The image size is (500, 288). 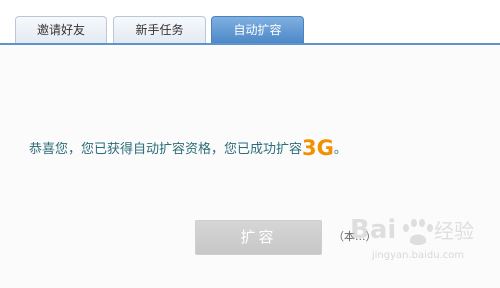 I want to click on baidu-watermark: Bai 经验 jingyan.baidu.com, so click(x=418, y=240).